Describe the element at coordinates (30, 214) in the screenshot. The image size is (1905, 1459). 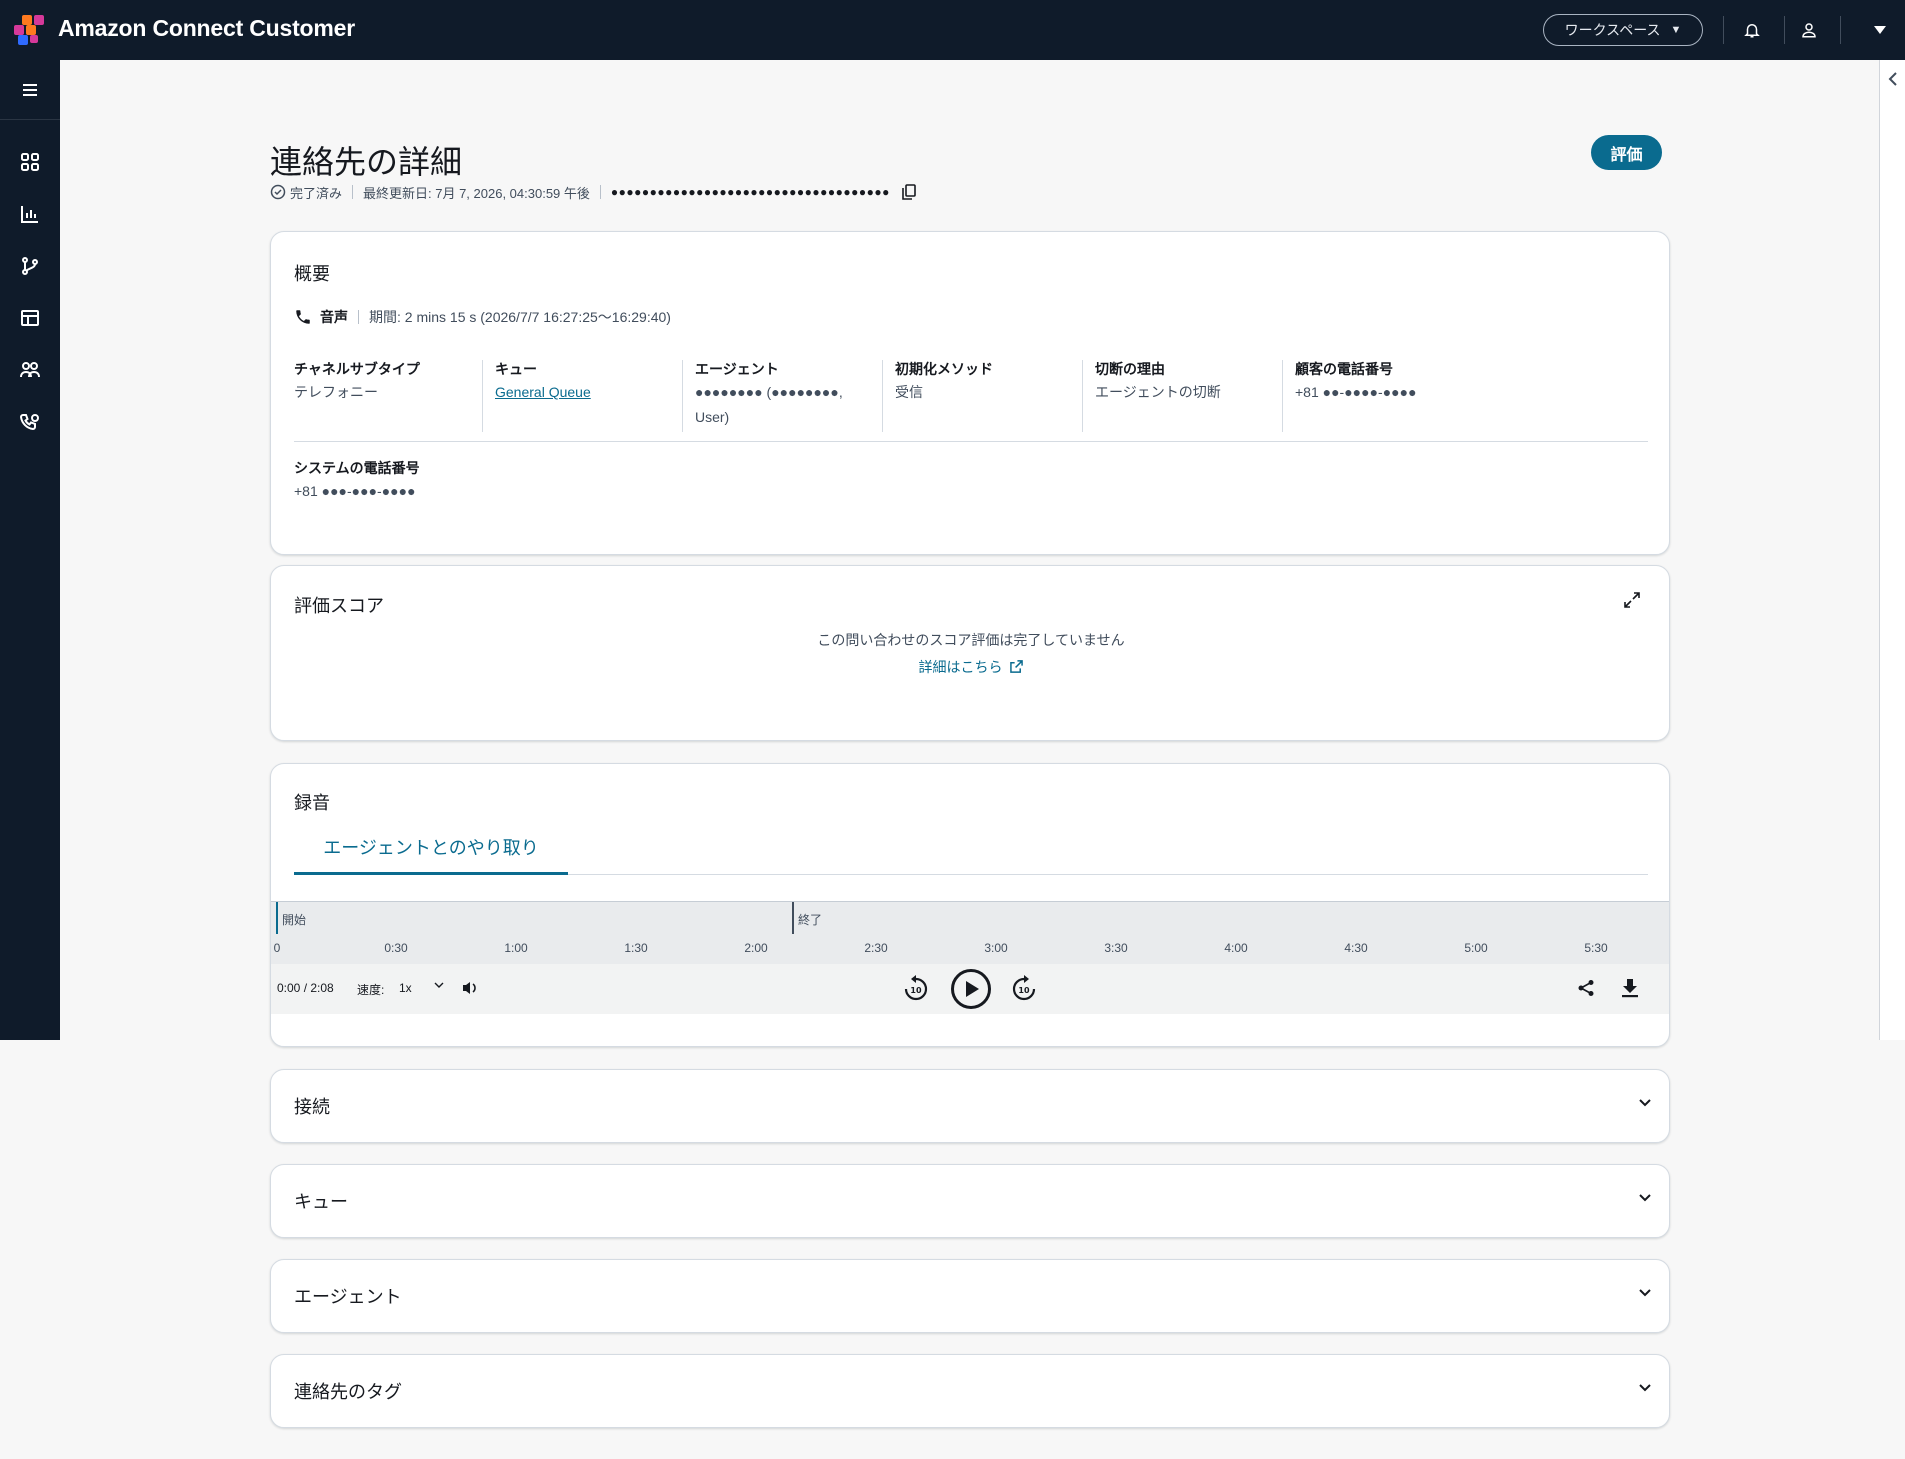
I see `analytics-icon` at that location.